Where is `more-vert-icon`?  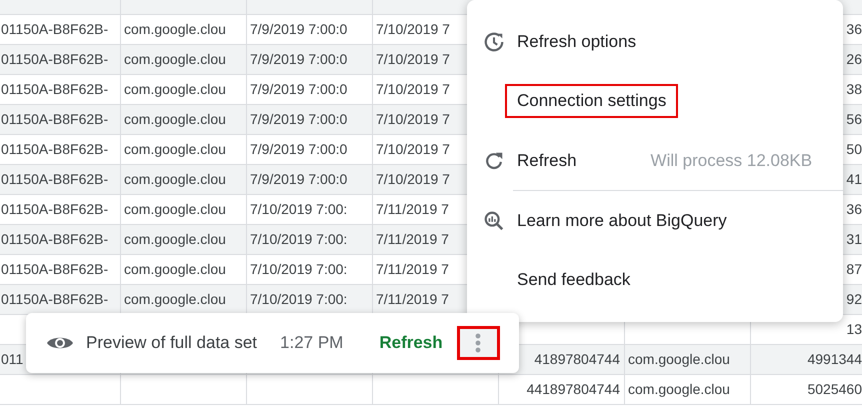
more-vert-icon is located at coordinates (478, 343).